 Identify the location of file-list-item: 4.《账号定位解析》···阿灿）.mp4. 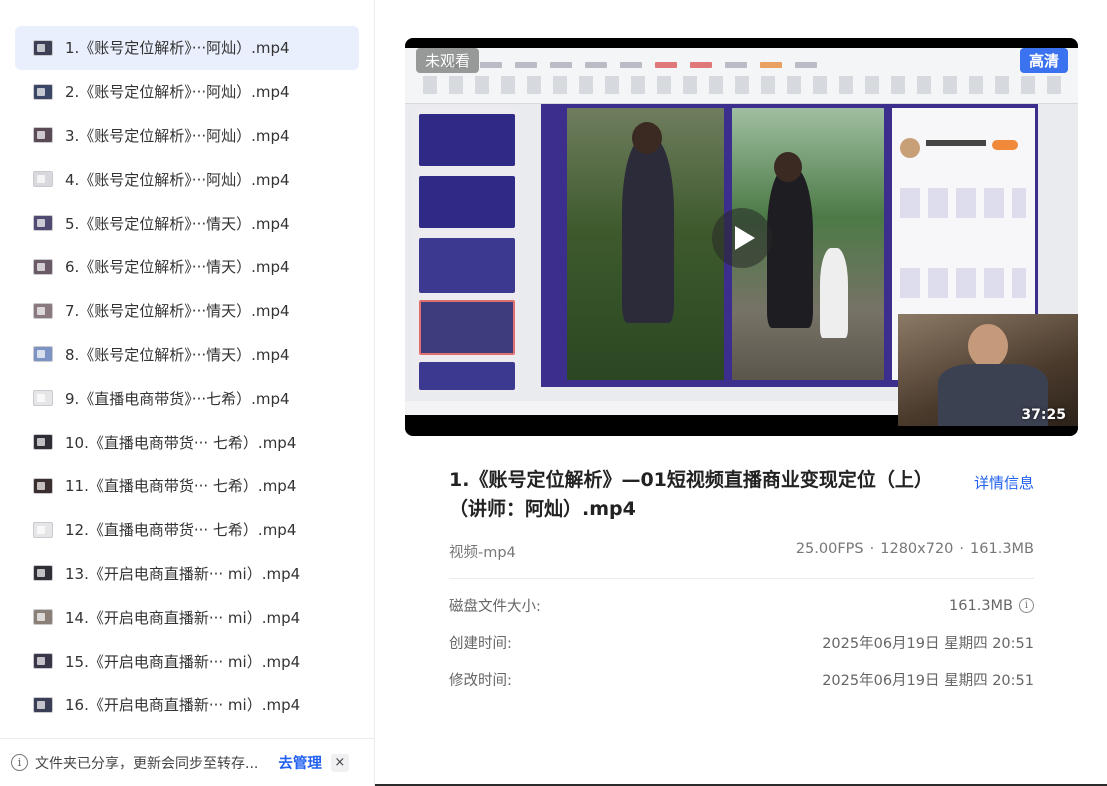
(187, 179).